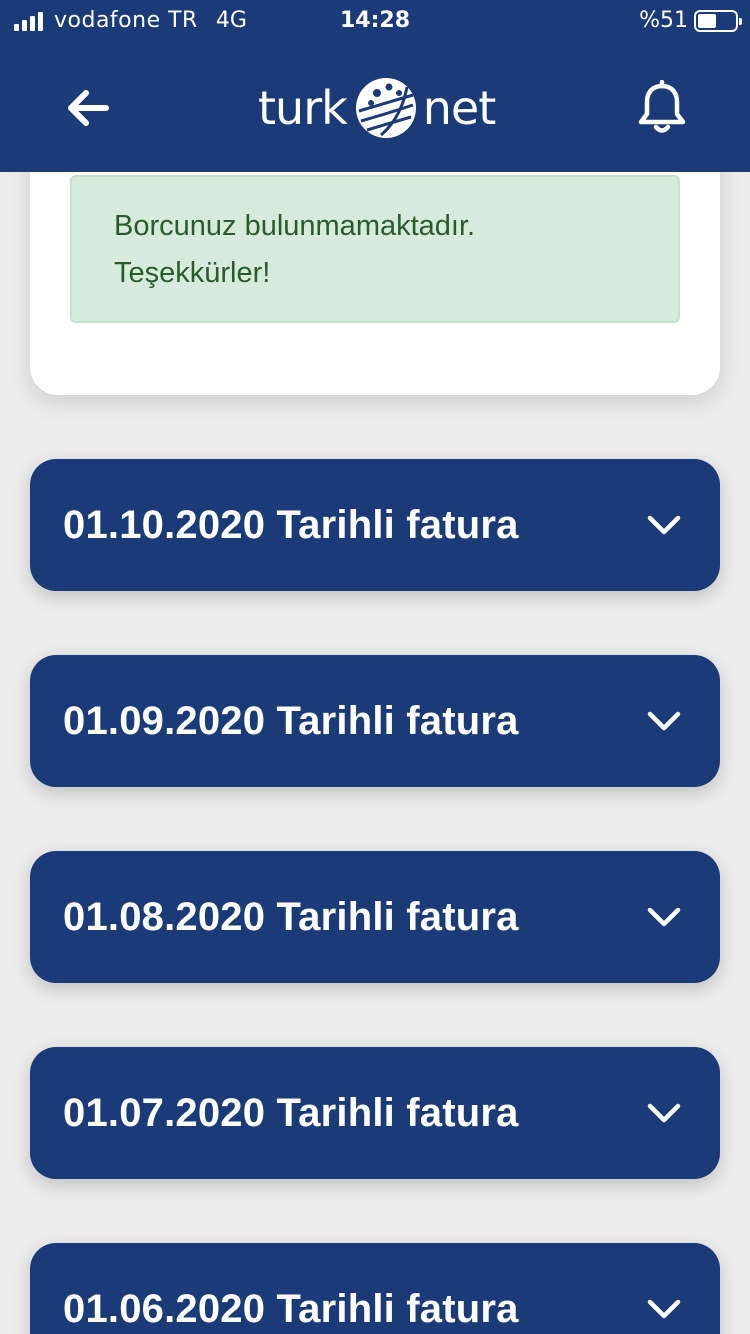 The width and height of the screenshot is (750, 1334). I want to click on turknet-logo: turk net, so click(377, 108).